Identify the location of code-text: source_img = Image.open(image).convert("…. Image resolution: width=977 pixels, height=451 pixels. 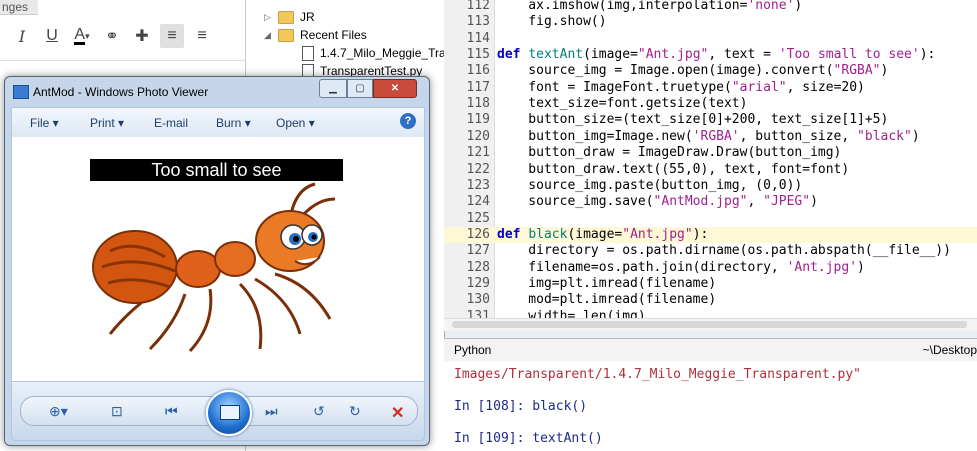
(693, 71).